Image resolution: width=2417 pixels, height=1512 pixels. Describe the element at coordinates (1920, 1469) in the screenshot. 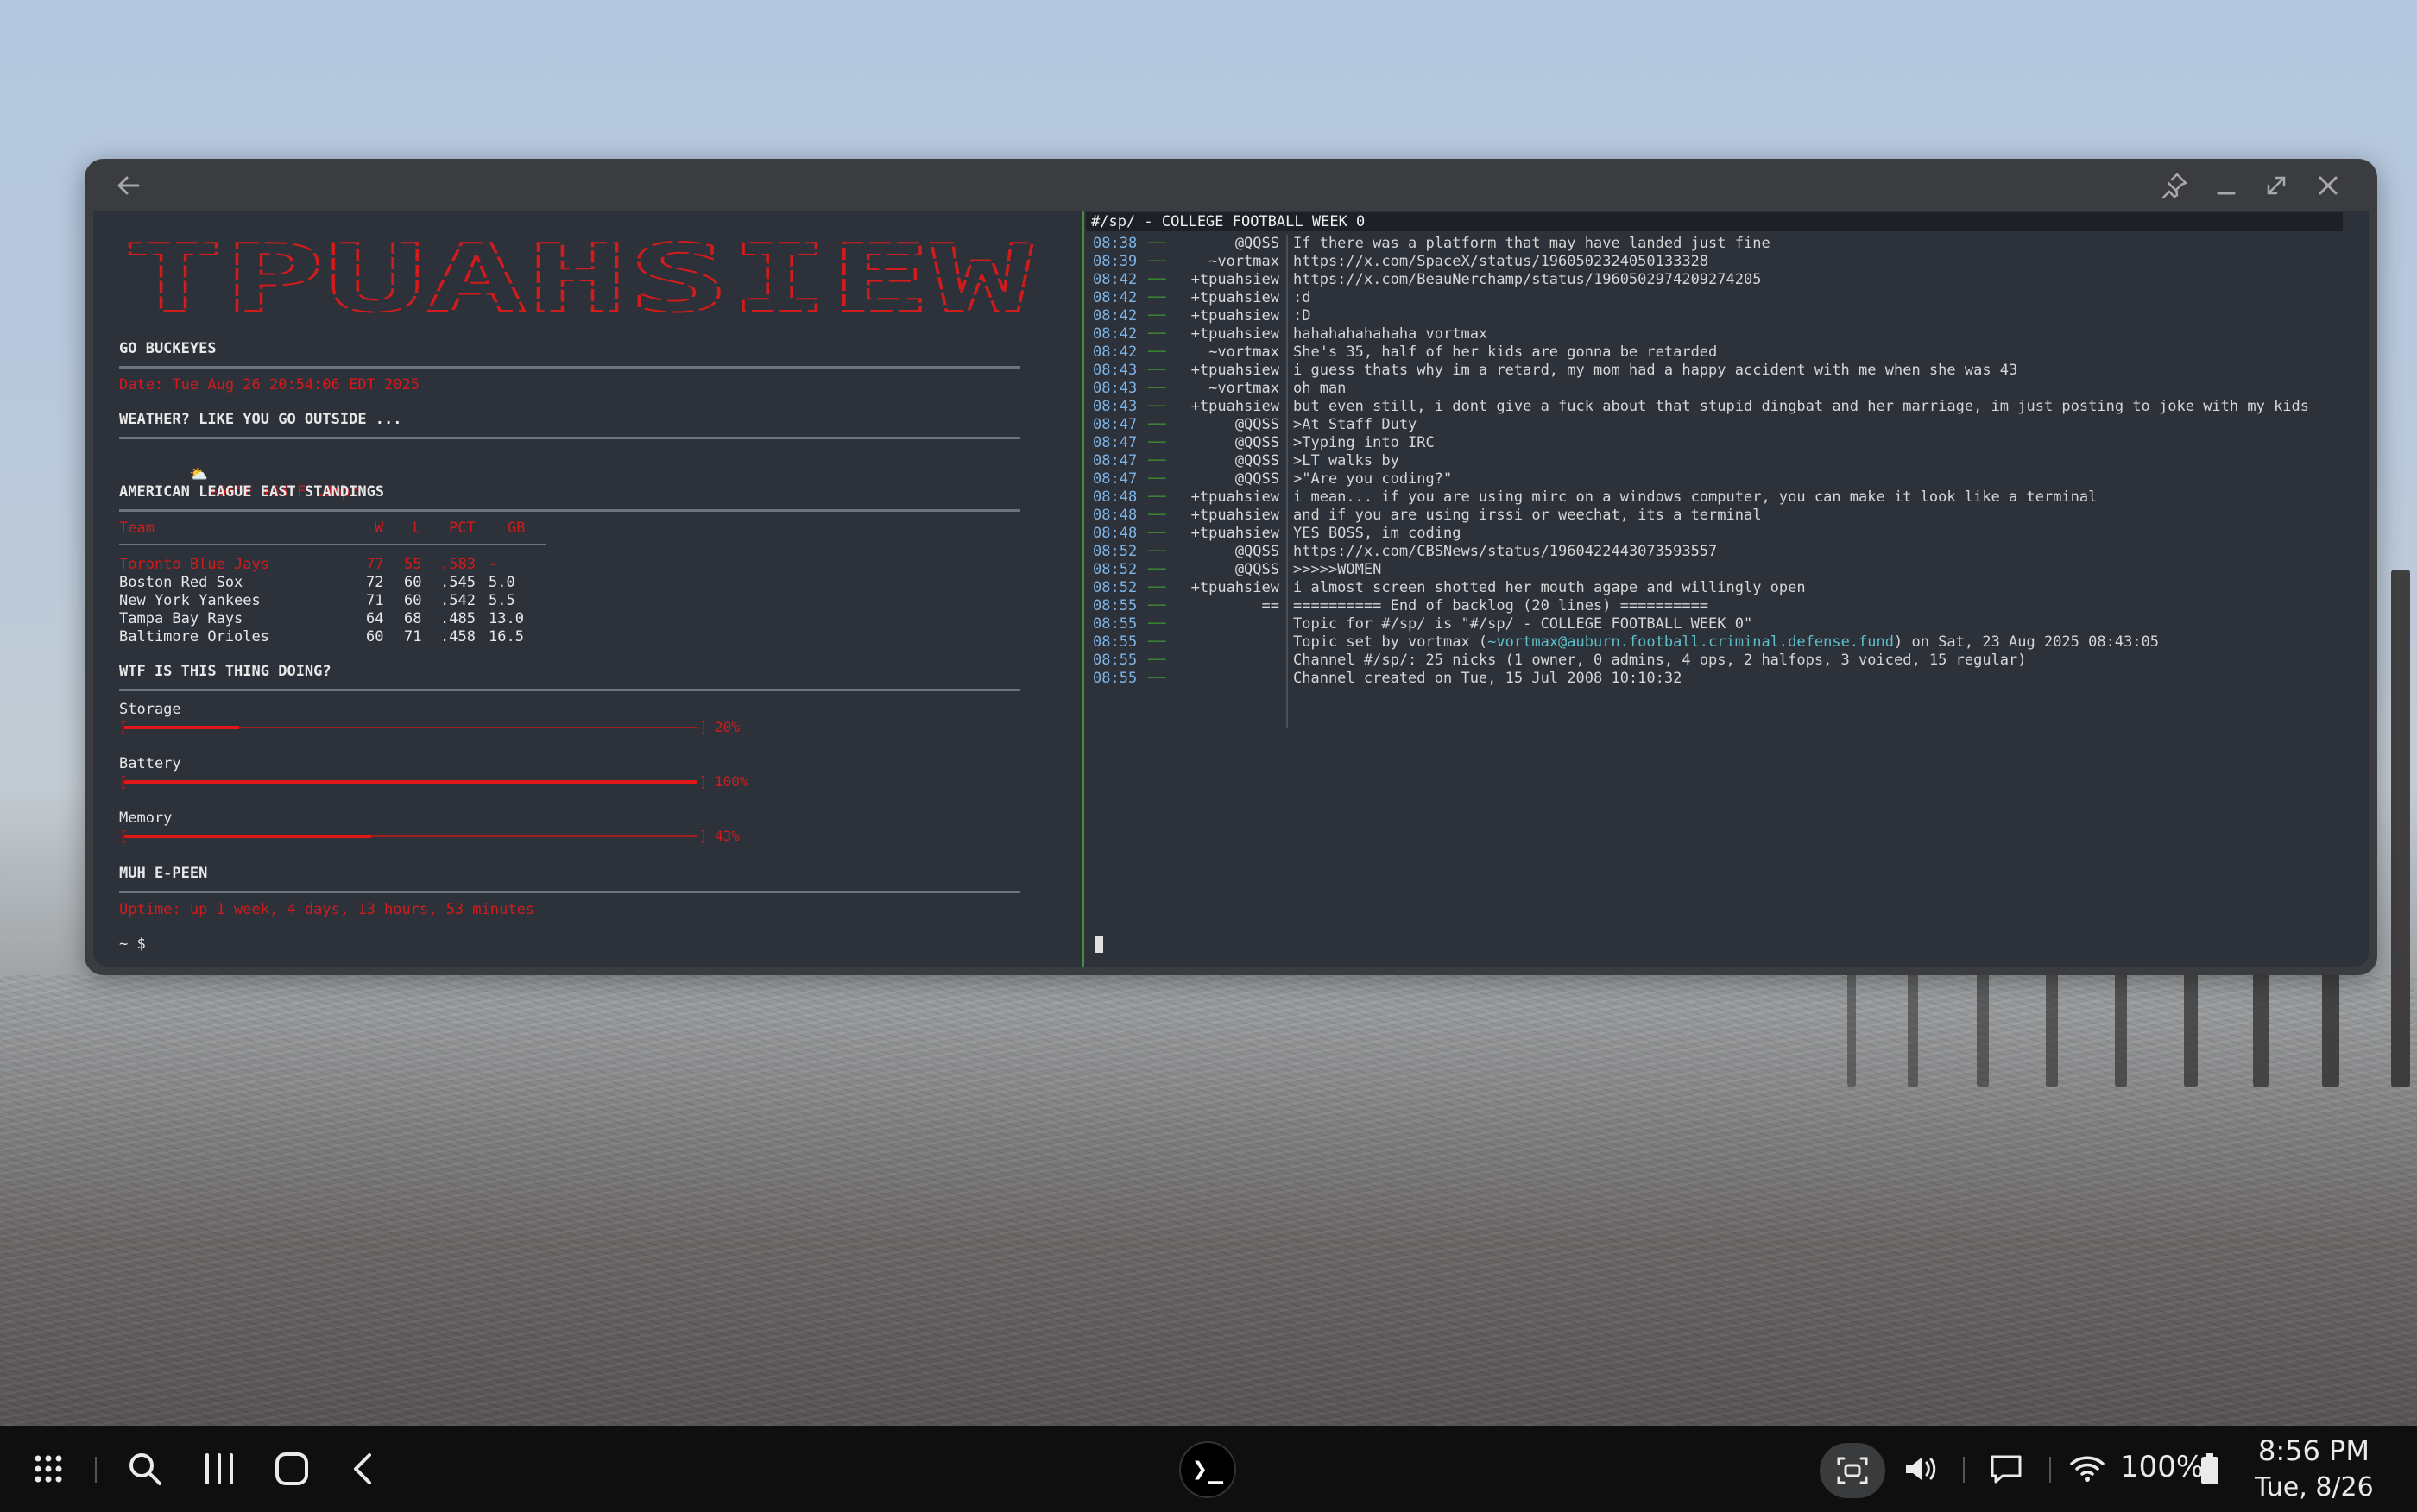

I see `volume-icon` at that location.